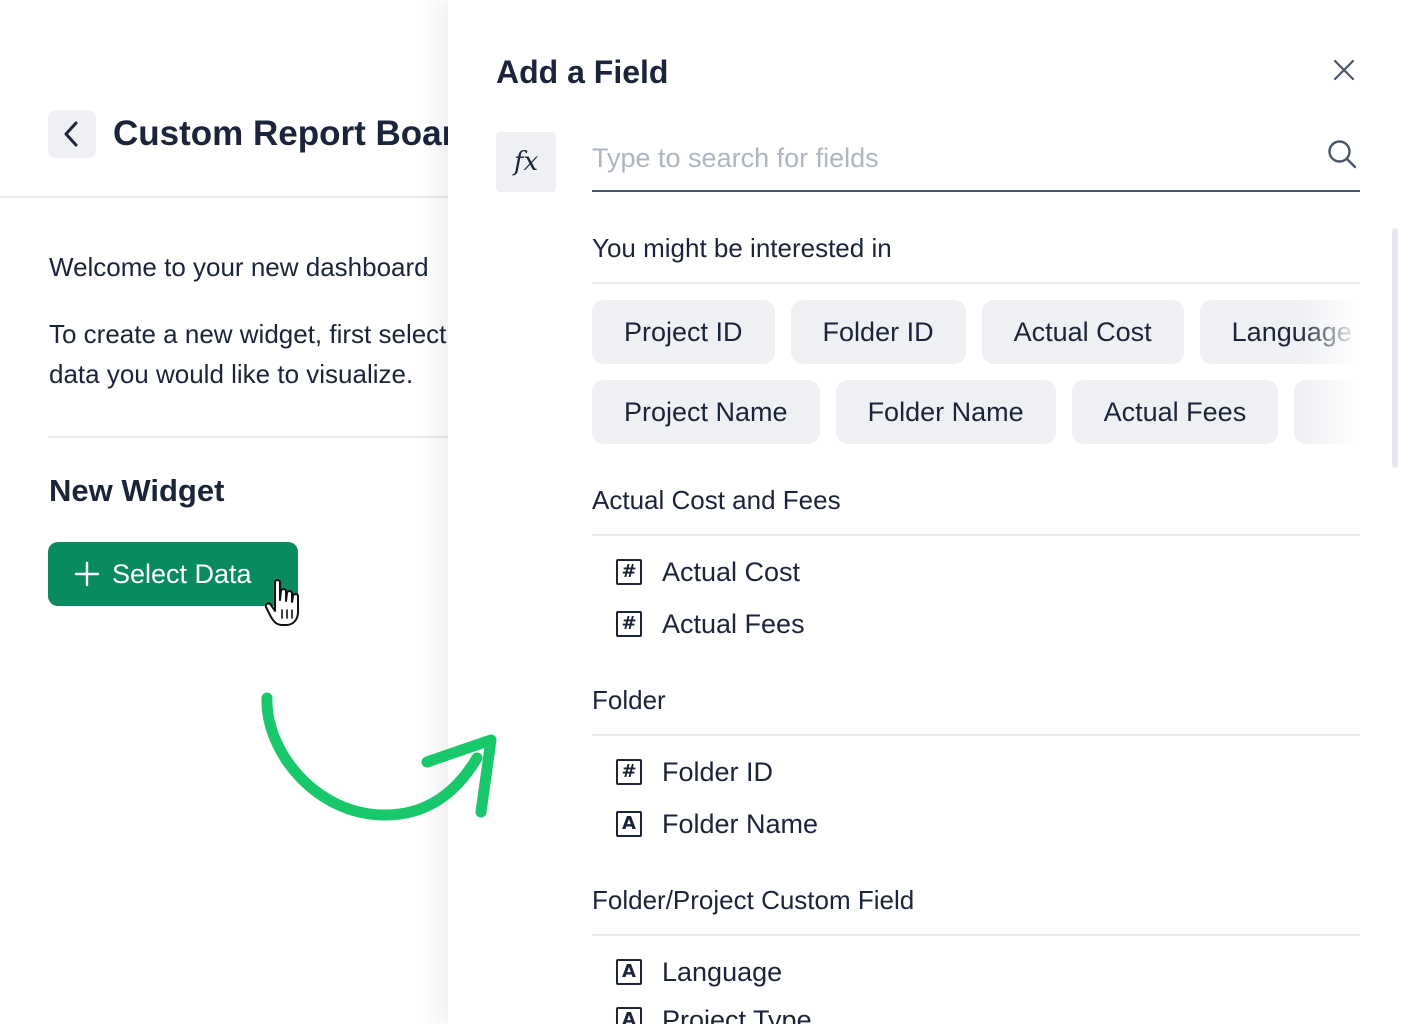 This screenshot has height=1024, width=1408. Describe the element at coordinates (1279, 332) in the screenshot. I see `chip-language: Language` at that location.